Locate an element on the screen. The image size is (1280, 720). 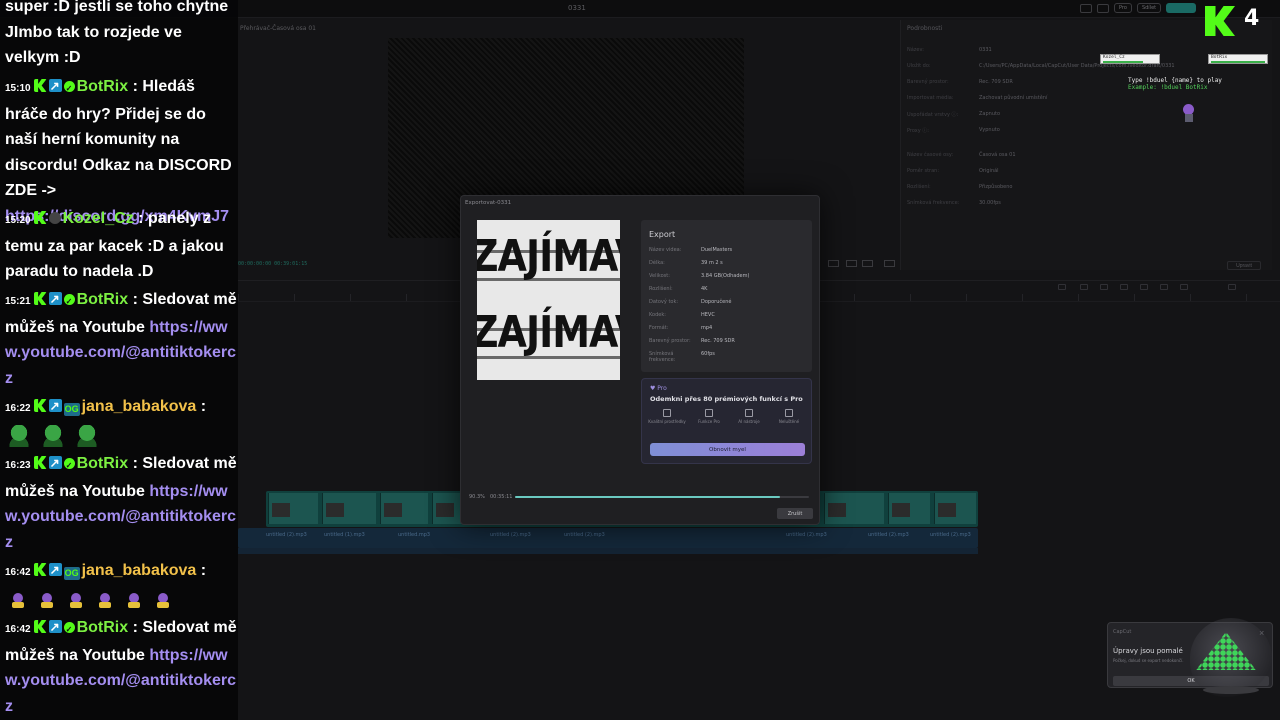
share-pill: Sdílet is located at coordinates (1149, 8).